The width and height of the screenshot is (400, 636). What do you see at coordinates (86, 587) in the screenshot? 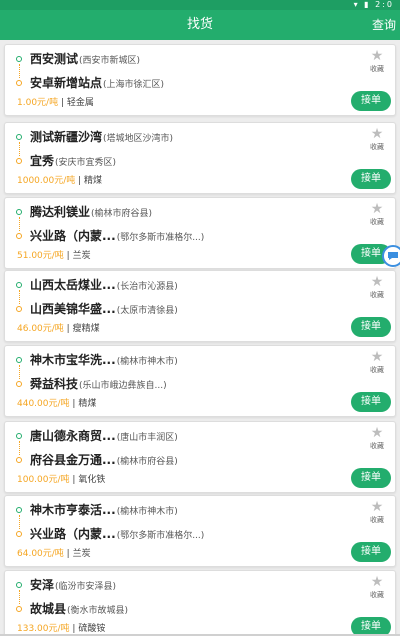
I see `origin-area: (临汾市安泽县)` at bounding box center [86, 587].